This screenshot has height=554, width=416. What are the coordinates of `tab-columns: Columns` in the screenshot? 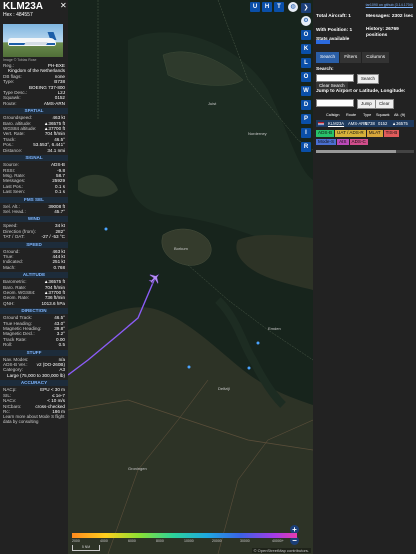 It's located at (376, 57).